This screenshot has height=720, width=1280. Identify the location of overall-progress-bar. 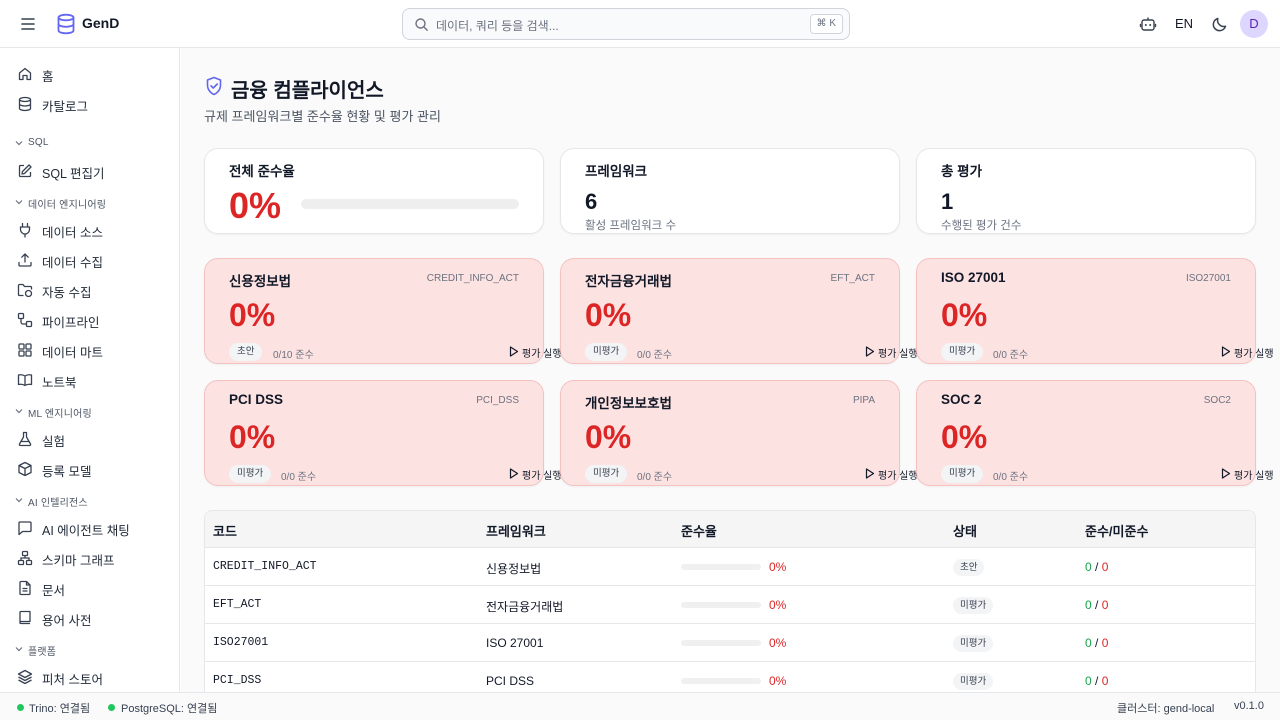
(410, 204).